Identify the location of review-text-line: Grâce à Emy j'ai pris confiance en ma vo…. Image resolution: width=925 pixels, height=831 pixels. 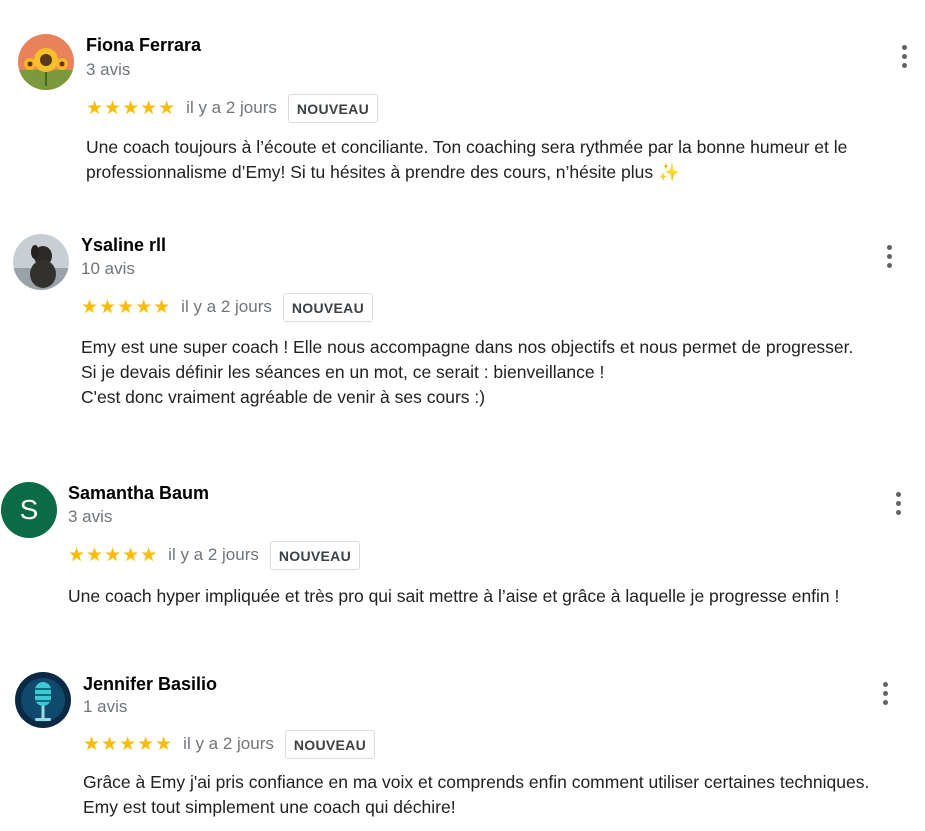
(476, 782).